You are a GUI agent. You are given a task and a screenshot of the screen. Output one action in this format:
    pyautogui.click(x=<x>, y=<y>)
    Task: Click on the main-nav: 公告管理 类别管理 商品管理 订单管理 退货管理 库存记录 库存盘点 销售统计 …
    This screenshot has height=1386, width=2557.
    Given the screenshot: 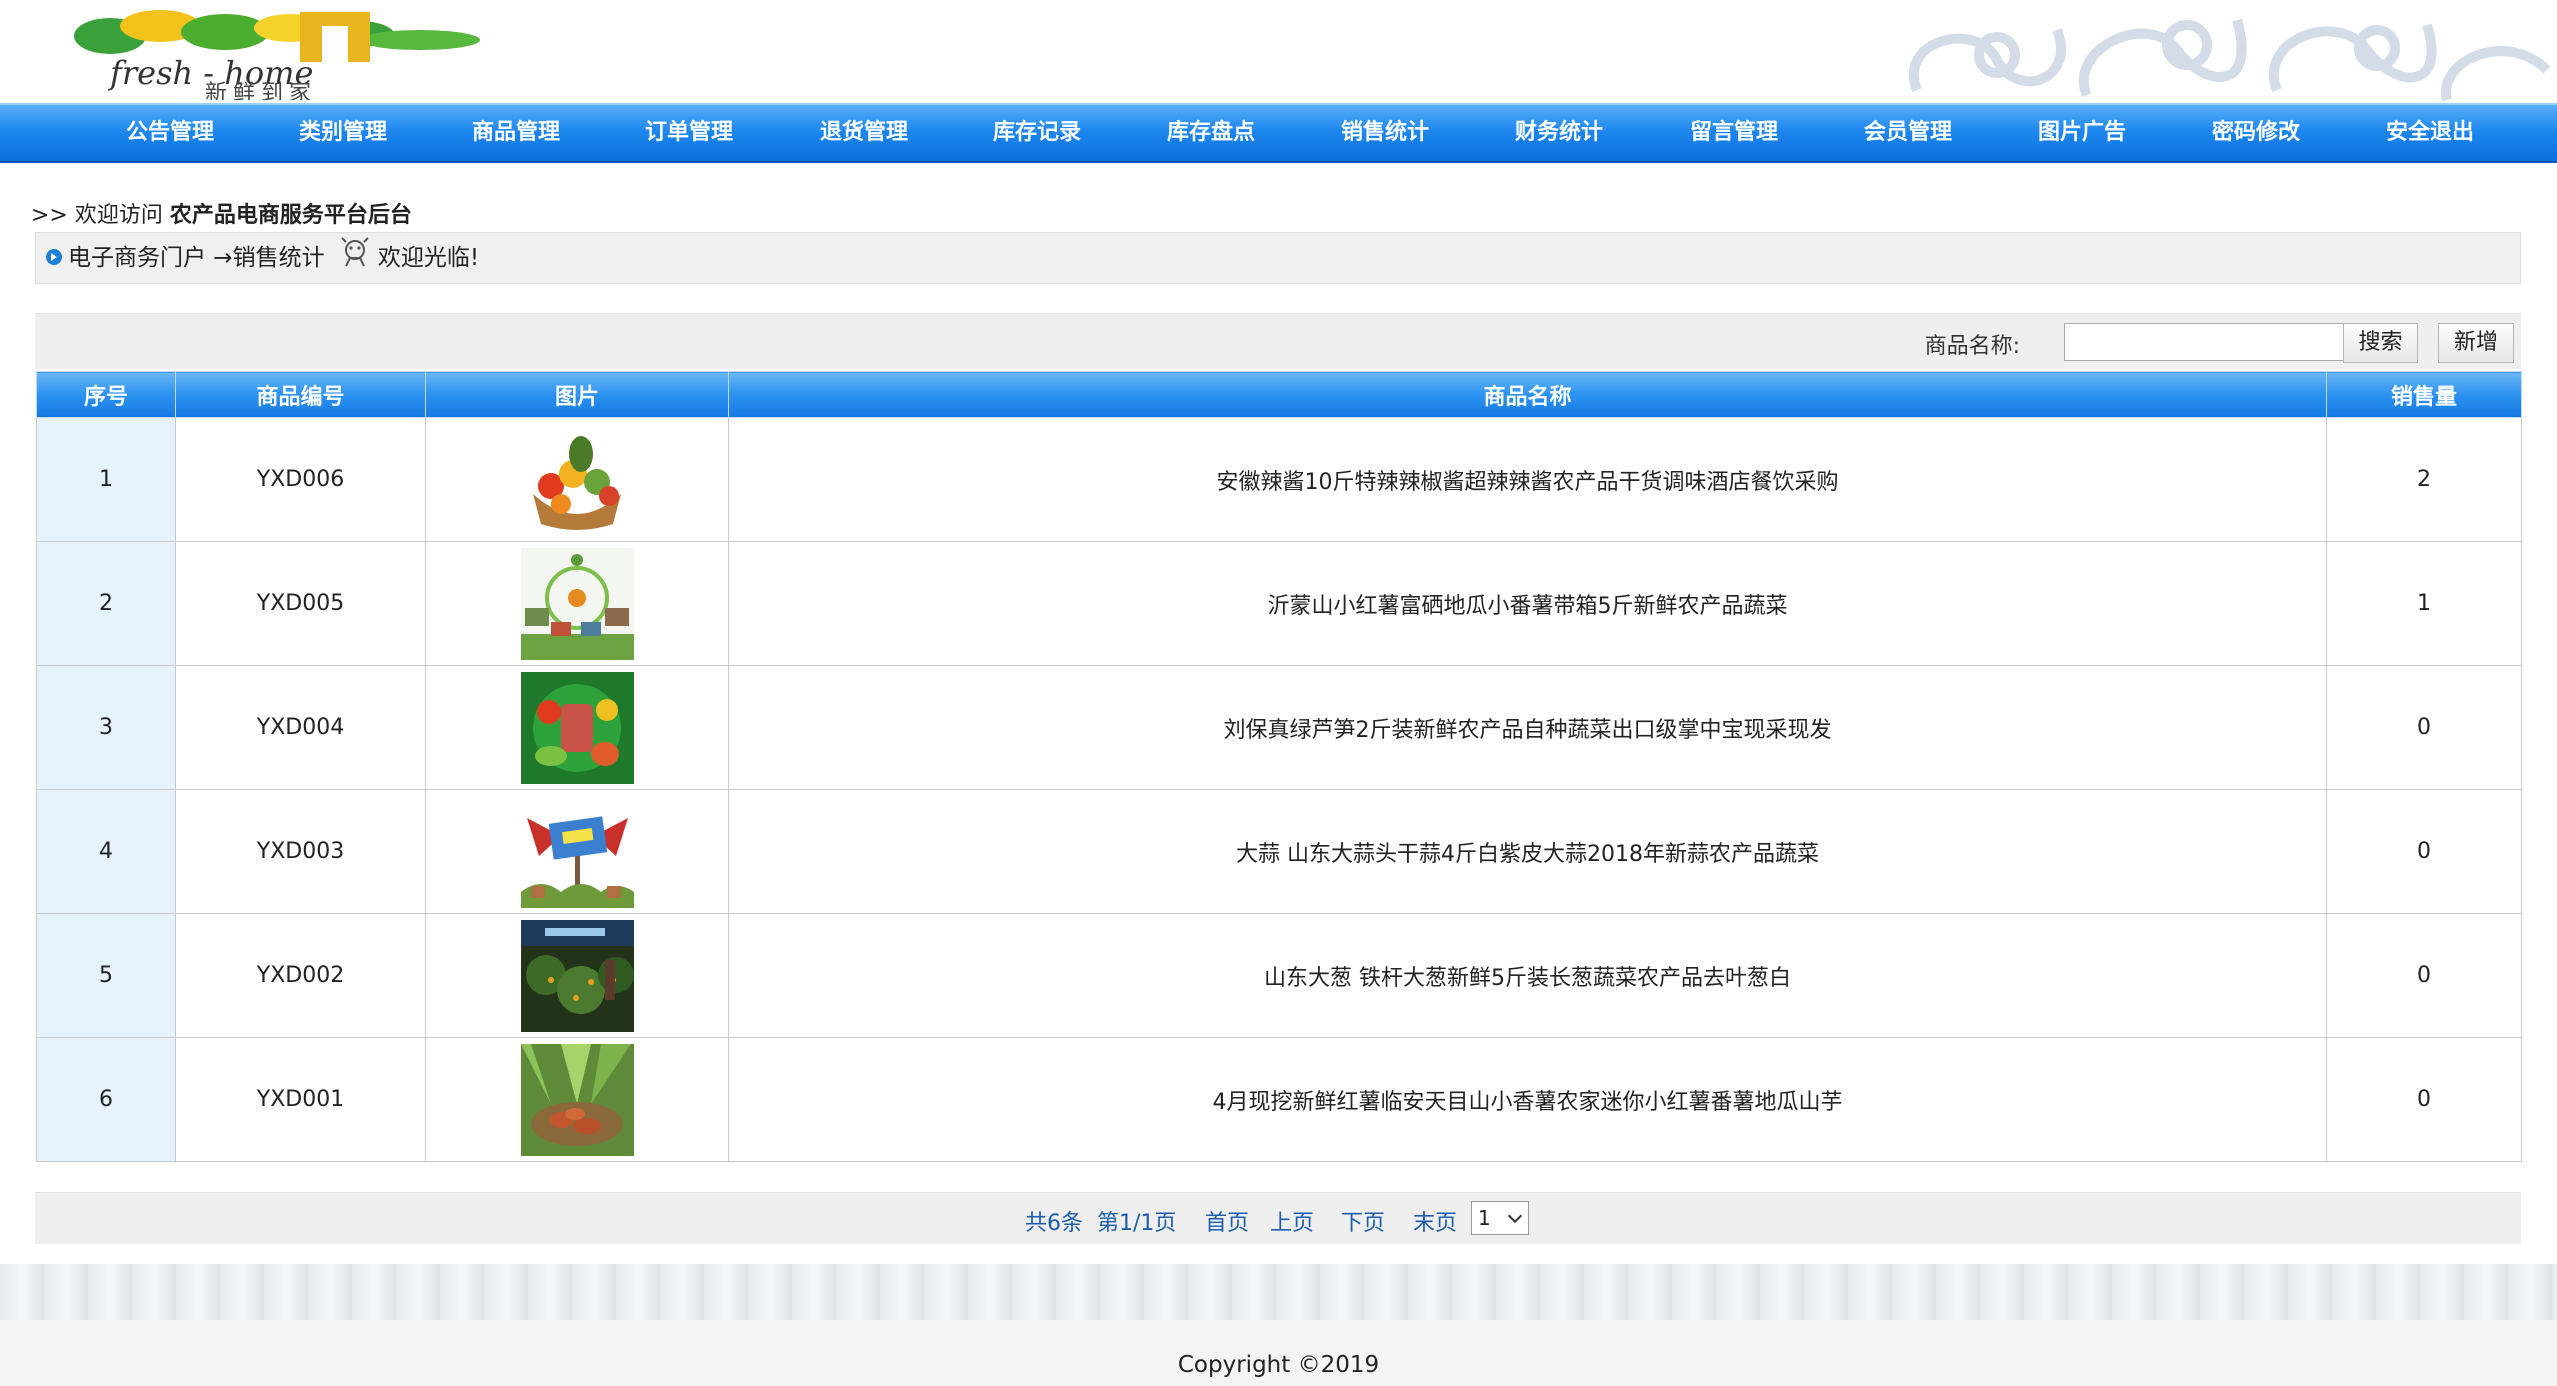 What is the action you would take?
    pyautogui.click(x=1278, y=133)
    